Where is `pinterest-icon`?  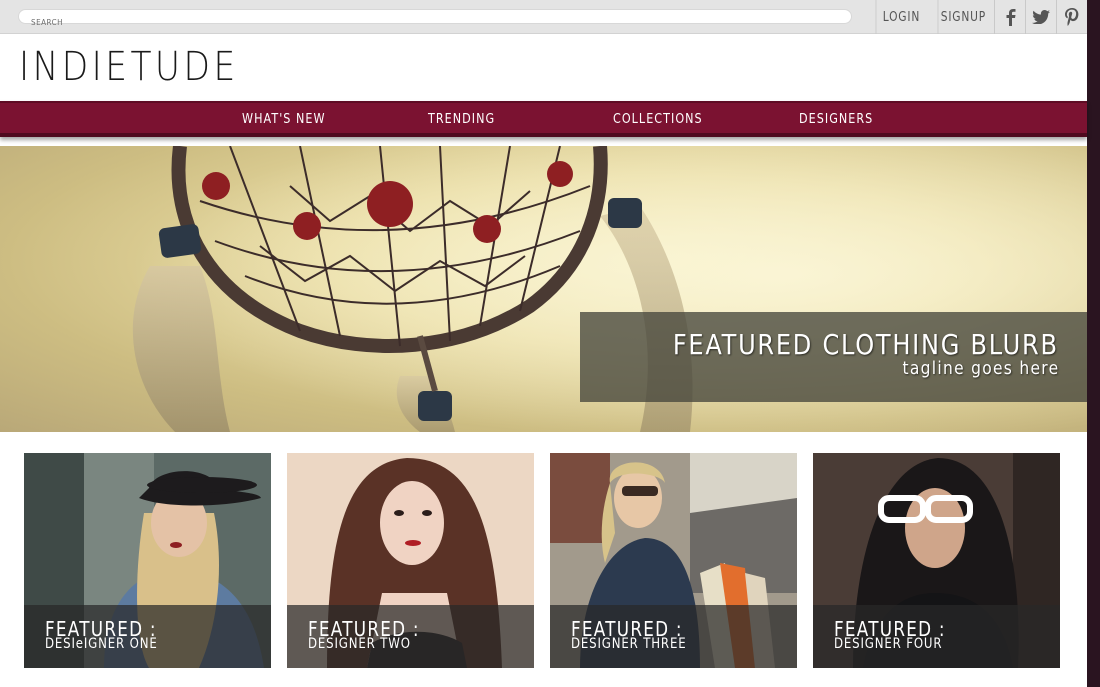
pinterest-icon is located at coordinates (1072, 17).